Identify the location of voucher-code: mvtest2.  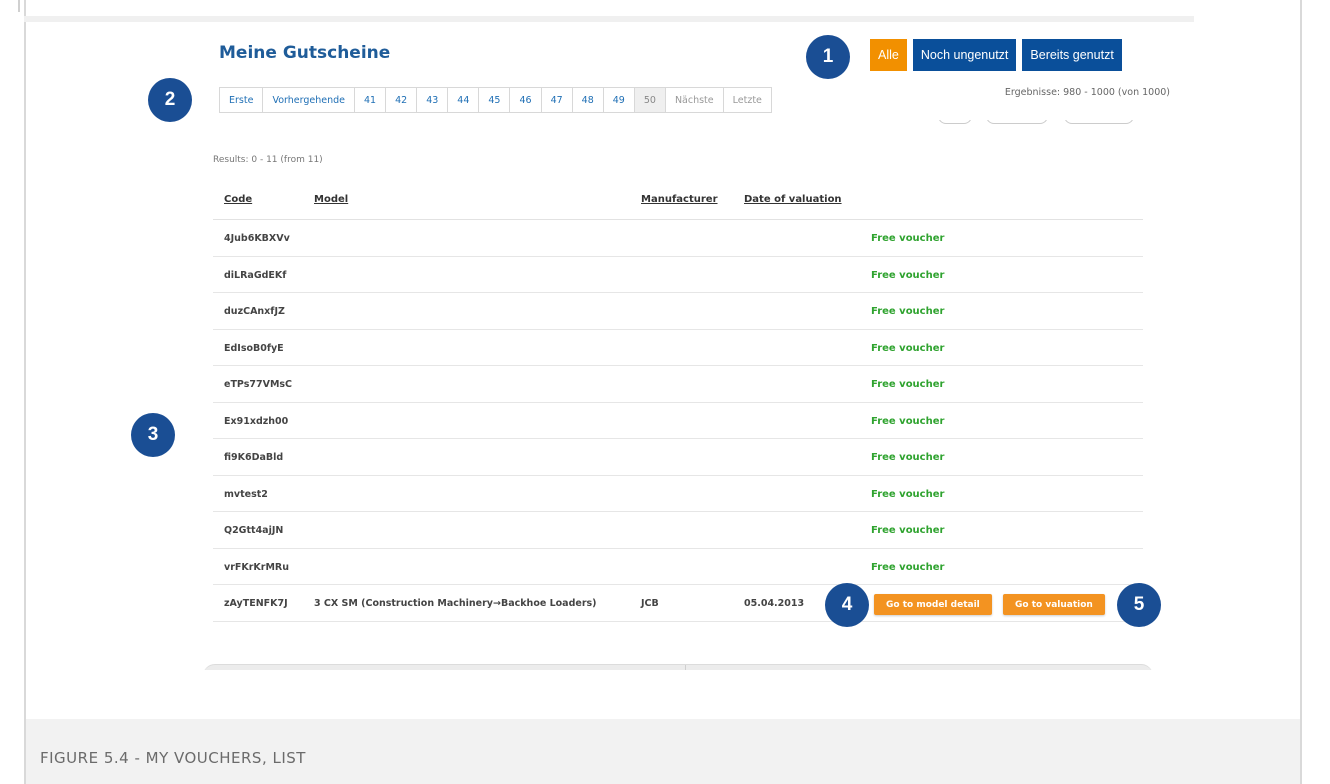
(246, 494).